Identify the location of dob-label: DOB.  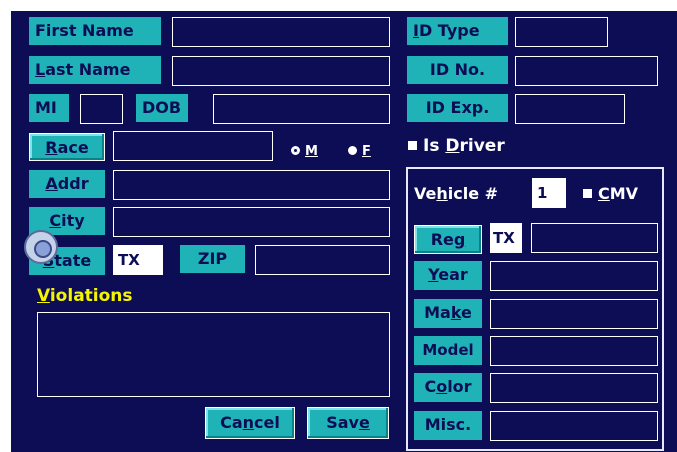
(162, 108).